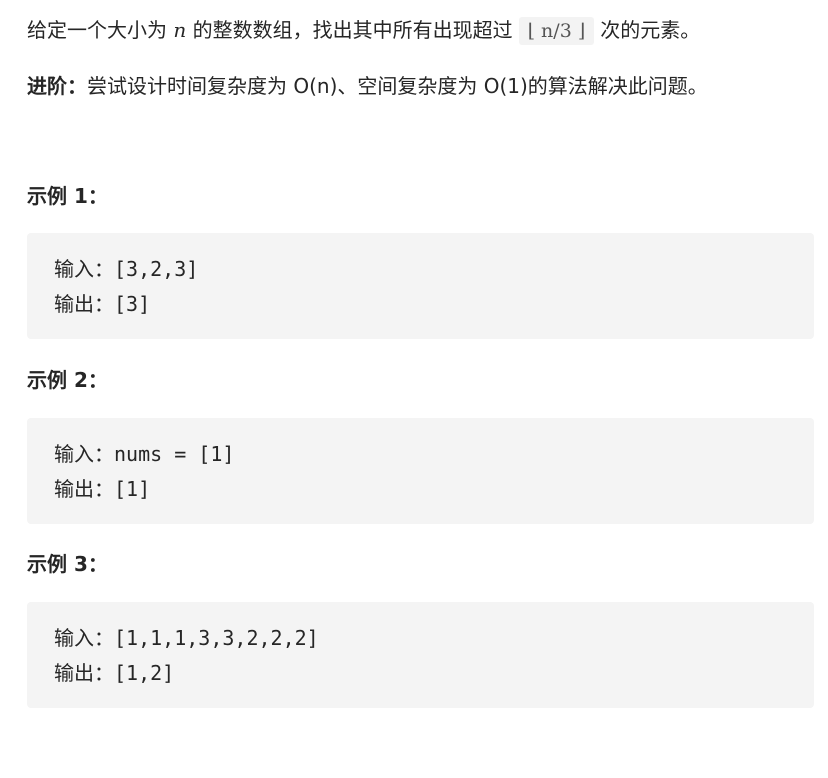 Image resolution: width=828 pixels, height=778 pixels. I want to click on example-3-input-label: 输入：, so click(84, 638).